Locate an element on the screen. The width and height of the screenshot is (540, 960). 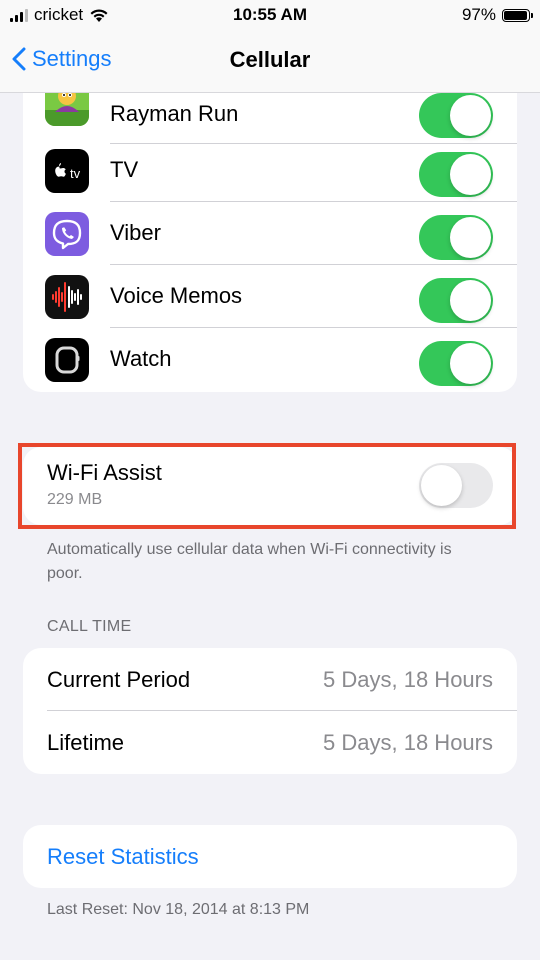
app-name: Rayman Run is located at coordinates (174, 113).